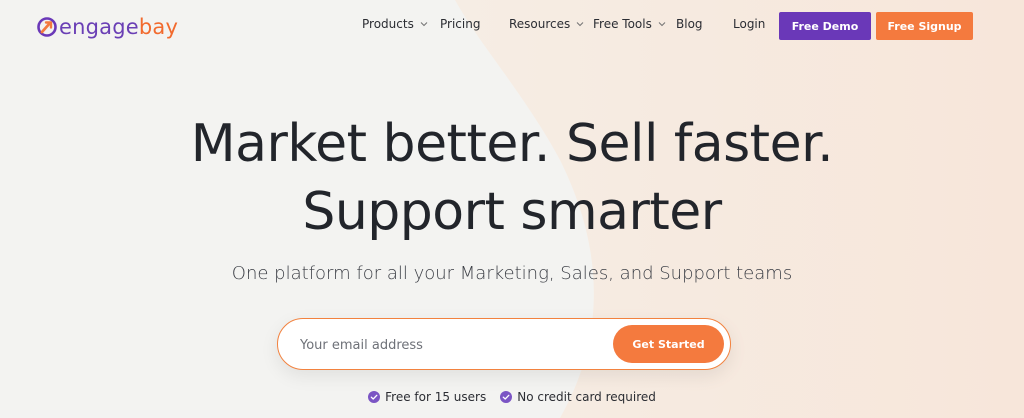 The image size is (1024, 418). I want to click on logo-wordmark: engagebay, so click(118, 27).